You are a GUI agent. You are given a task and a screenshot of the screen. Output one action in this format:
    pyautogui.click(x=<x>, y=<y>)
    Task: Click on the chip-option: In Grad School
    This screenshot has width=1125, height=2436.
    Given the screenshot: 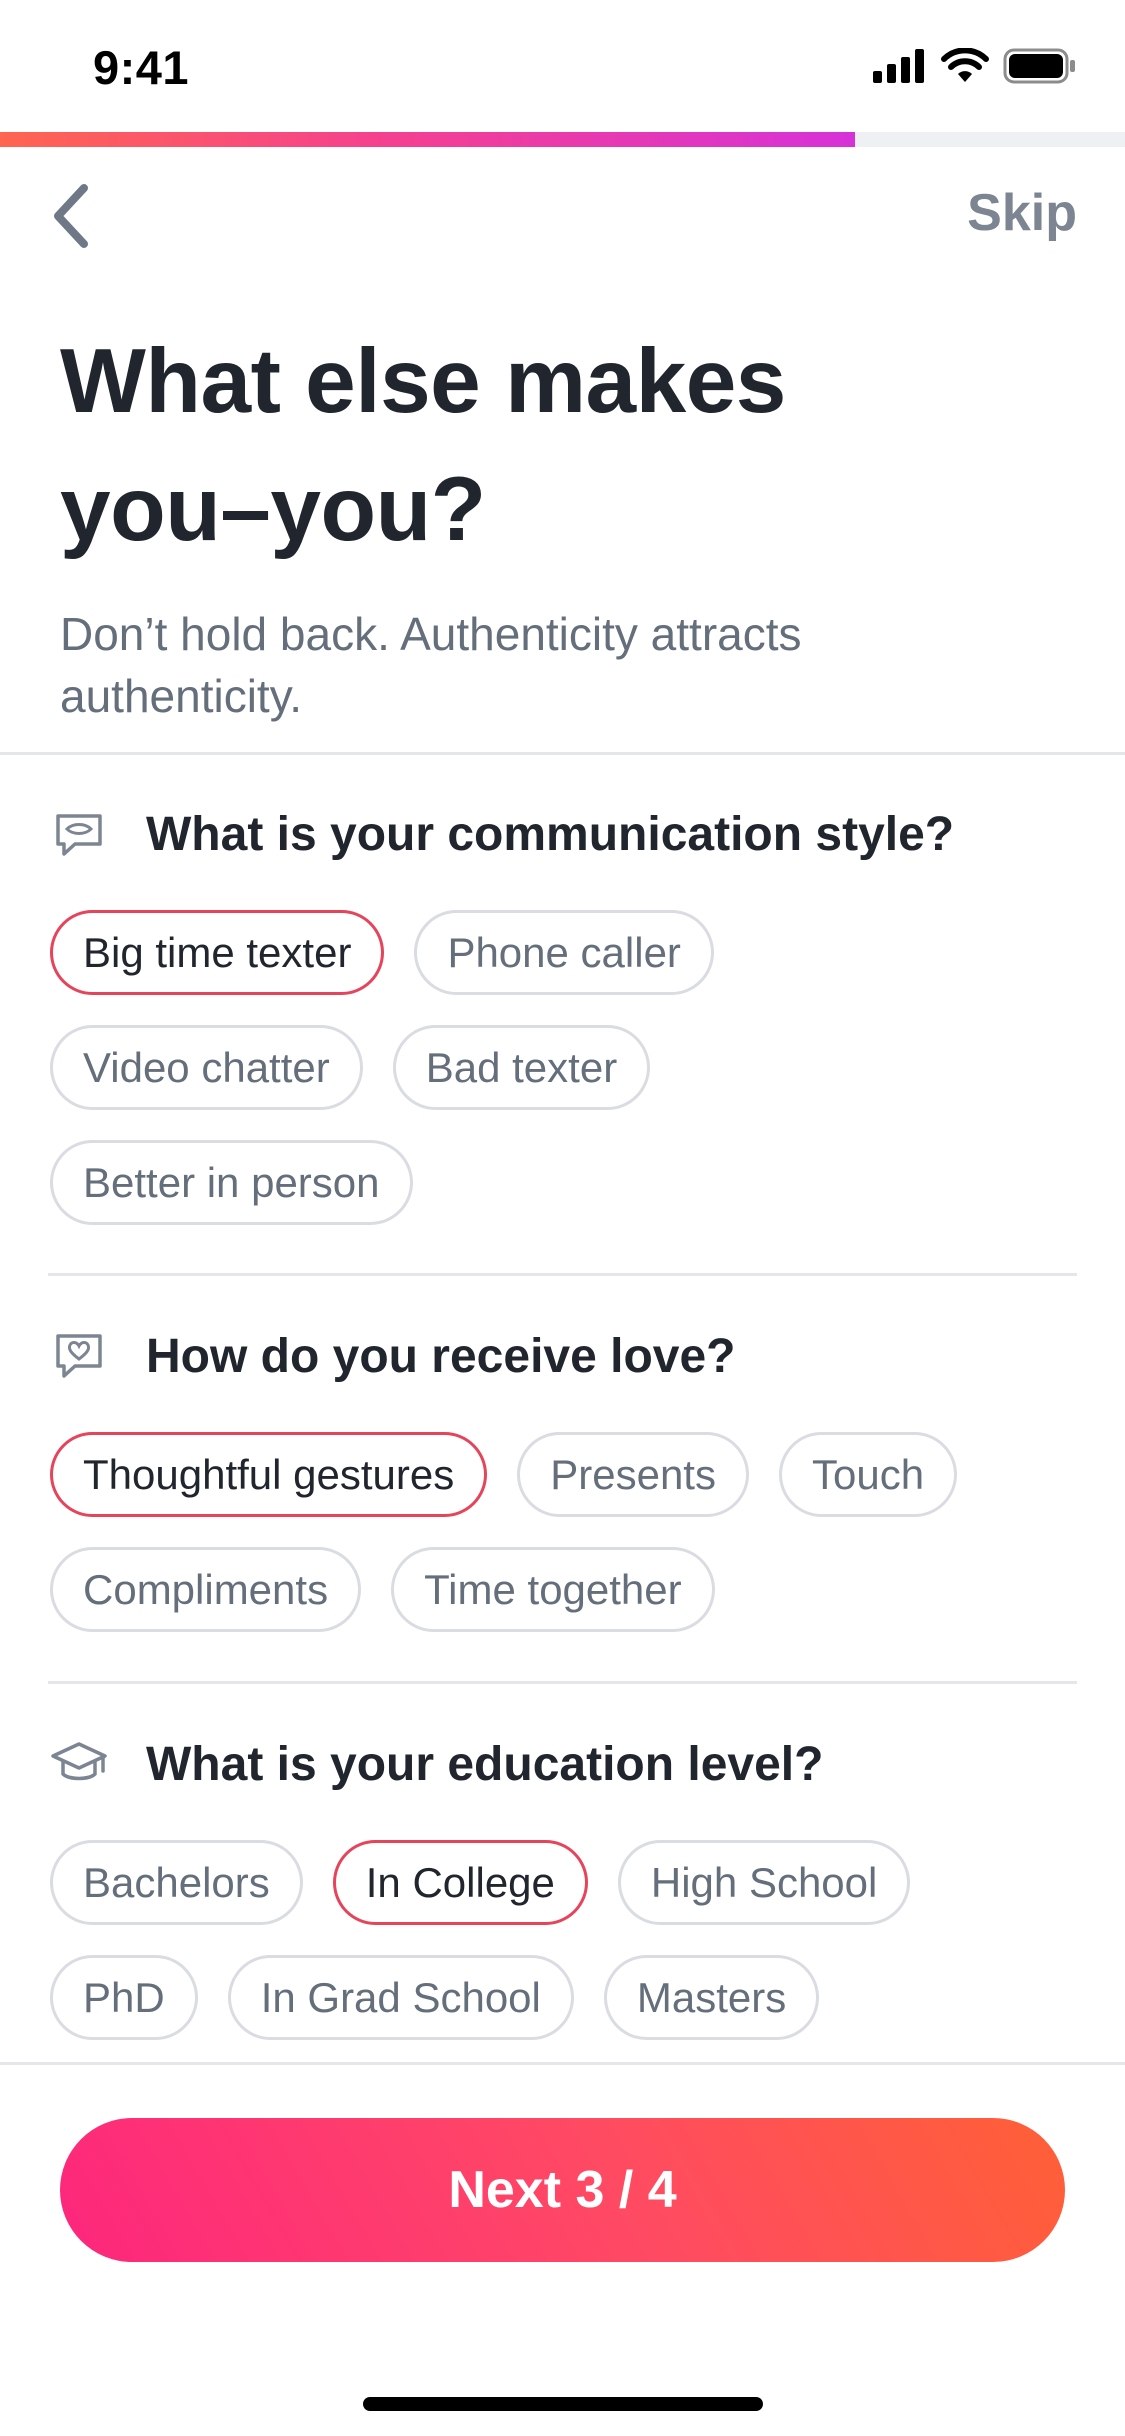 What is the action you would take?
    pyautogui.click(x=400, y=1997)
    